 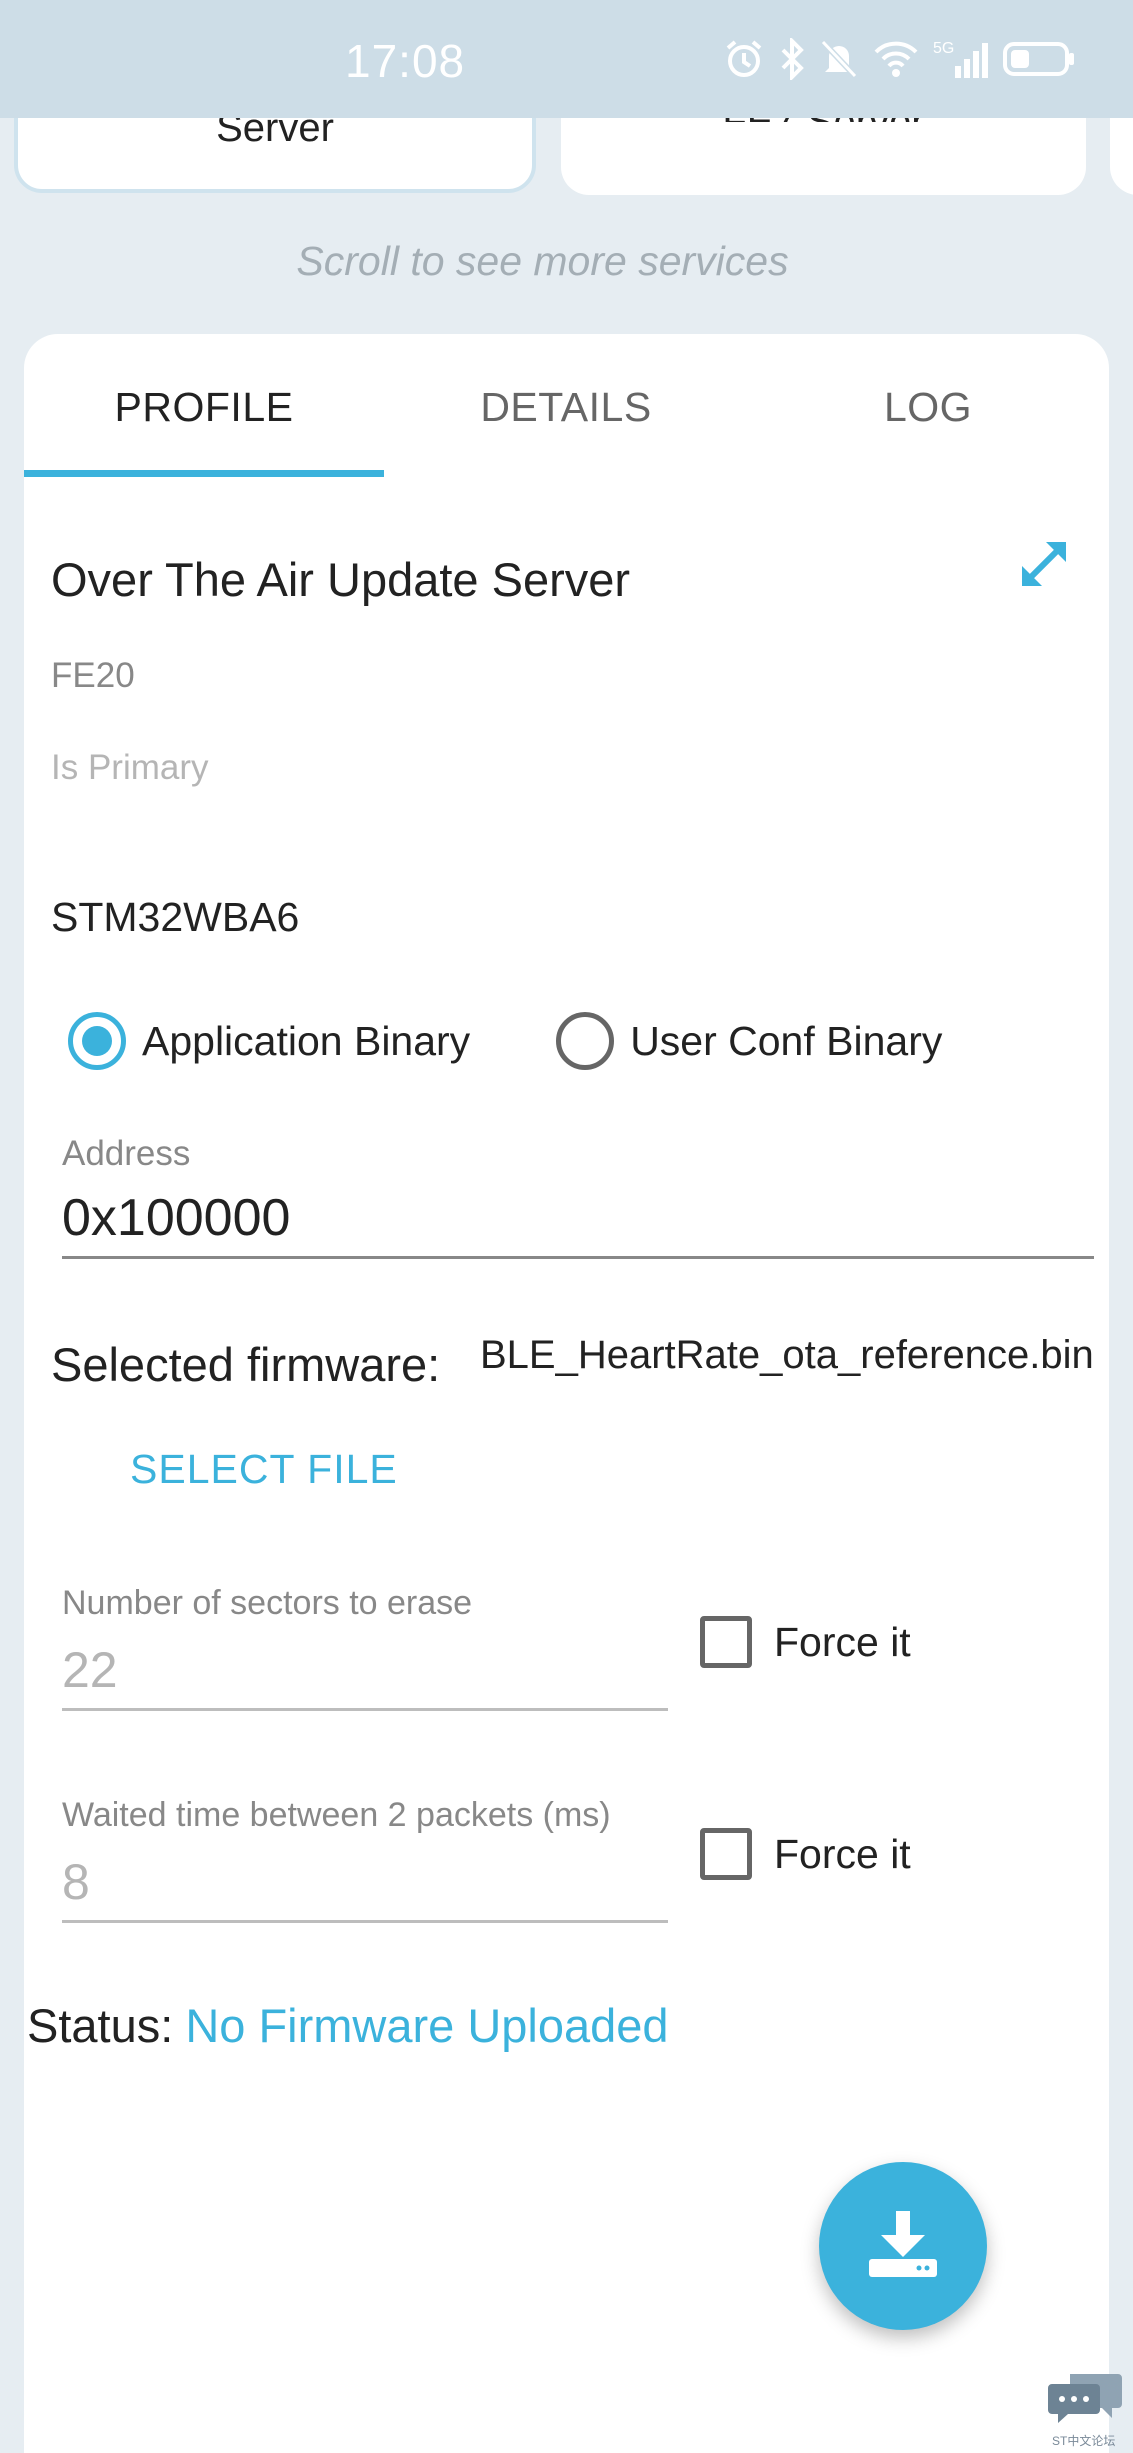 What do you see at coordinates (585, 1041) in the screenshot?
I see `radio-unselected-icon` at bounding box center [585, 1041].